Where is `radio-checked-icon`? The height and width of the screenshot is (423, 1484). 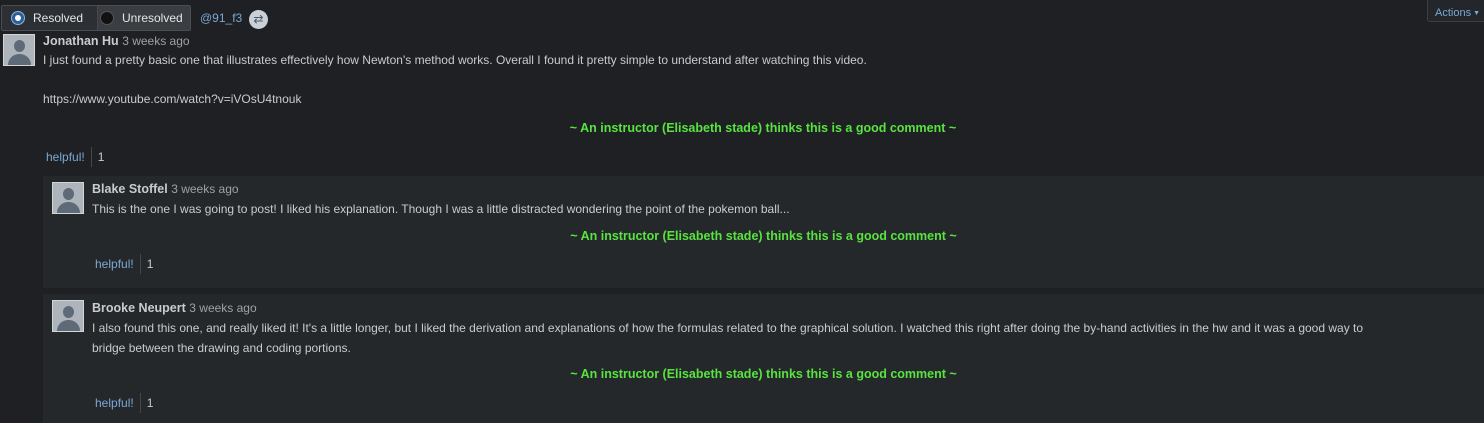 radio-checked-icon is located at coordinates (18, 18).